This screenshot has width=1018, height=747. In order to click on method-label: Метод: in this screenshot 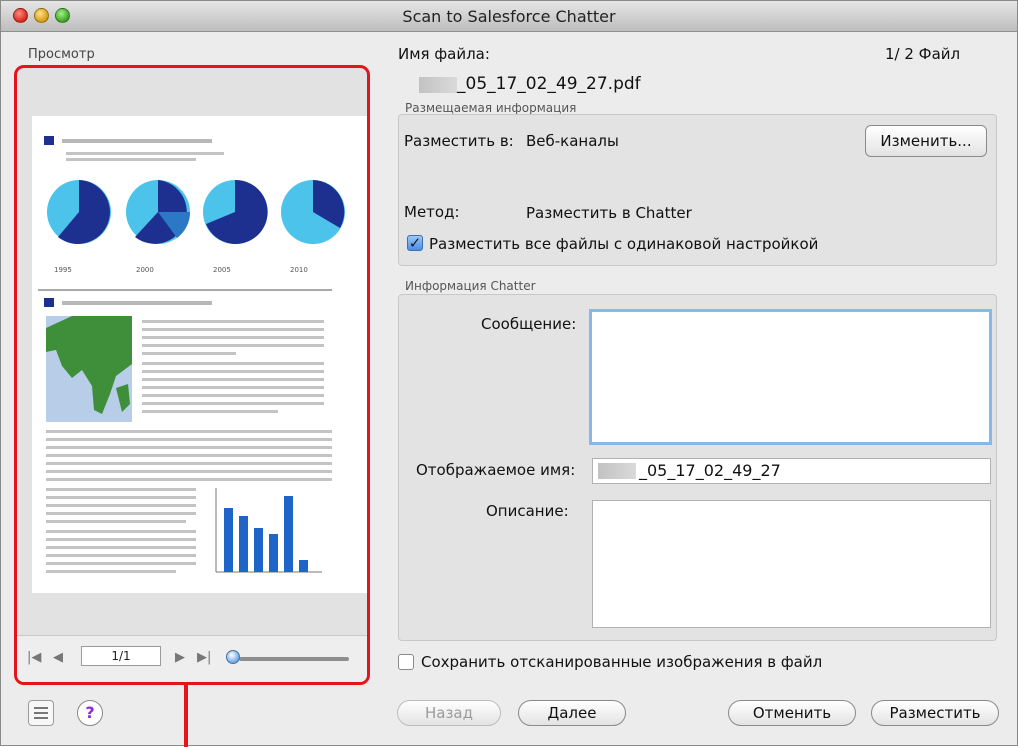, I will do `click(432, 212)`.